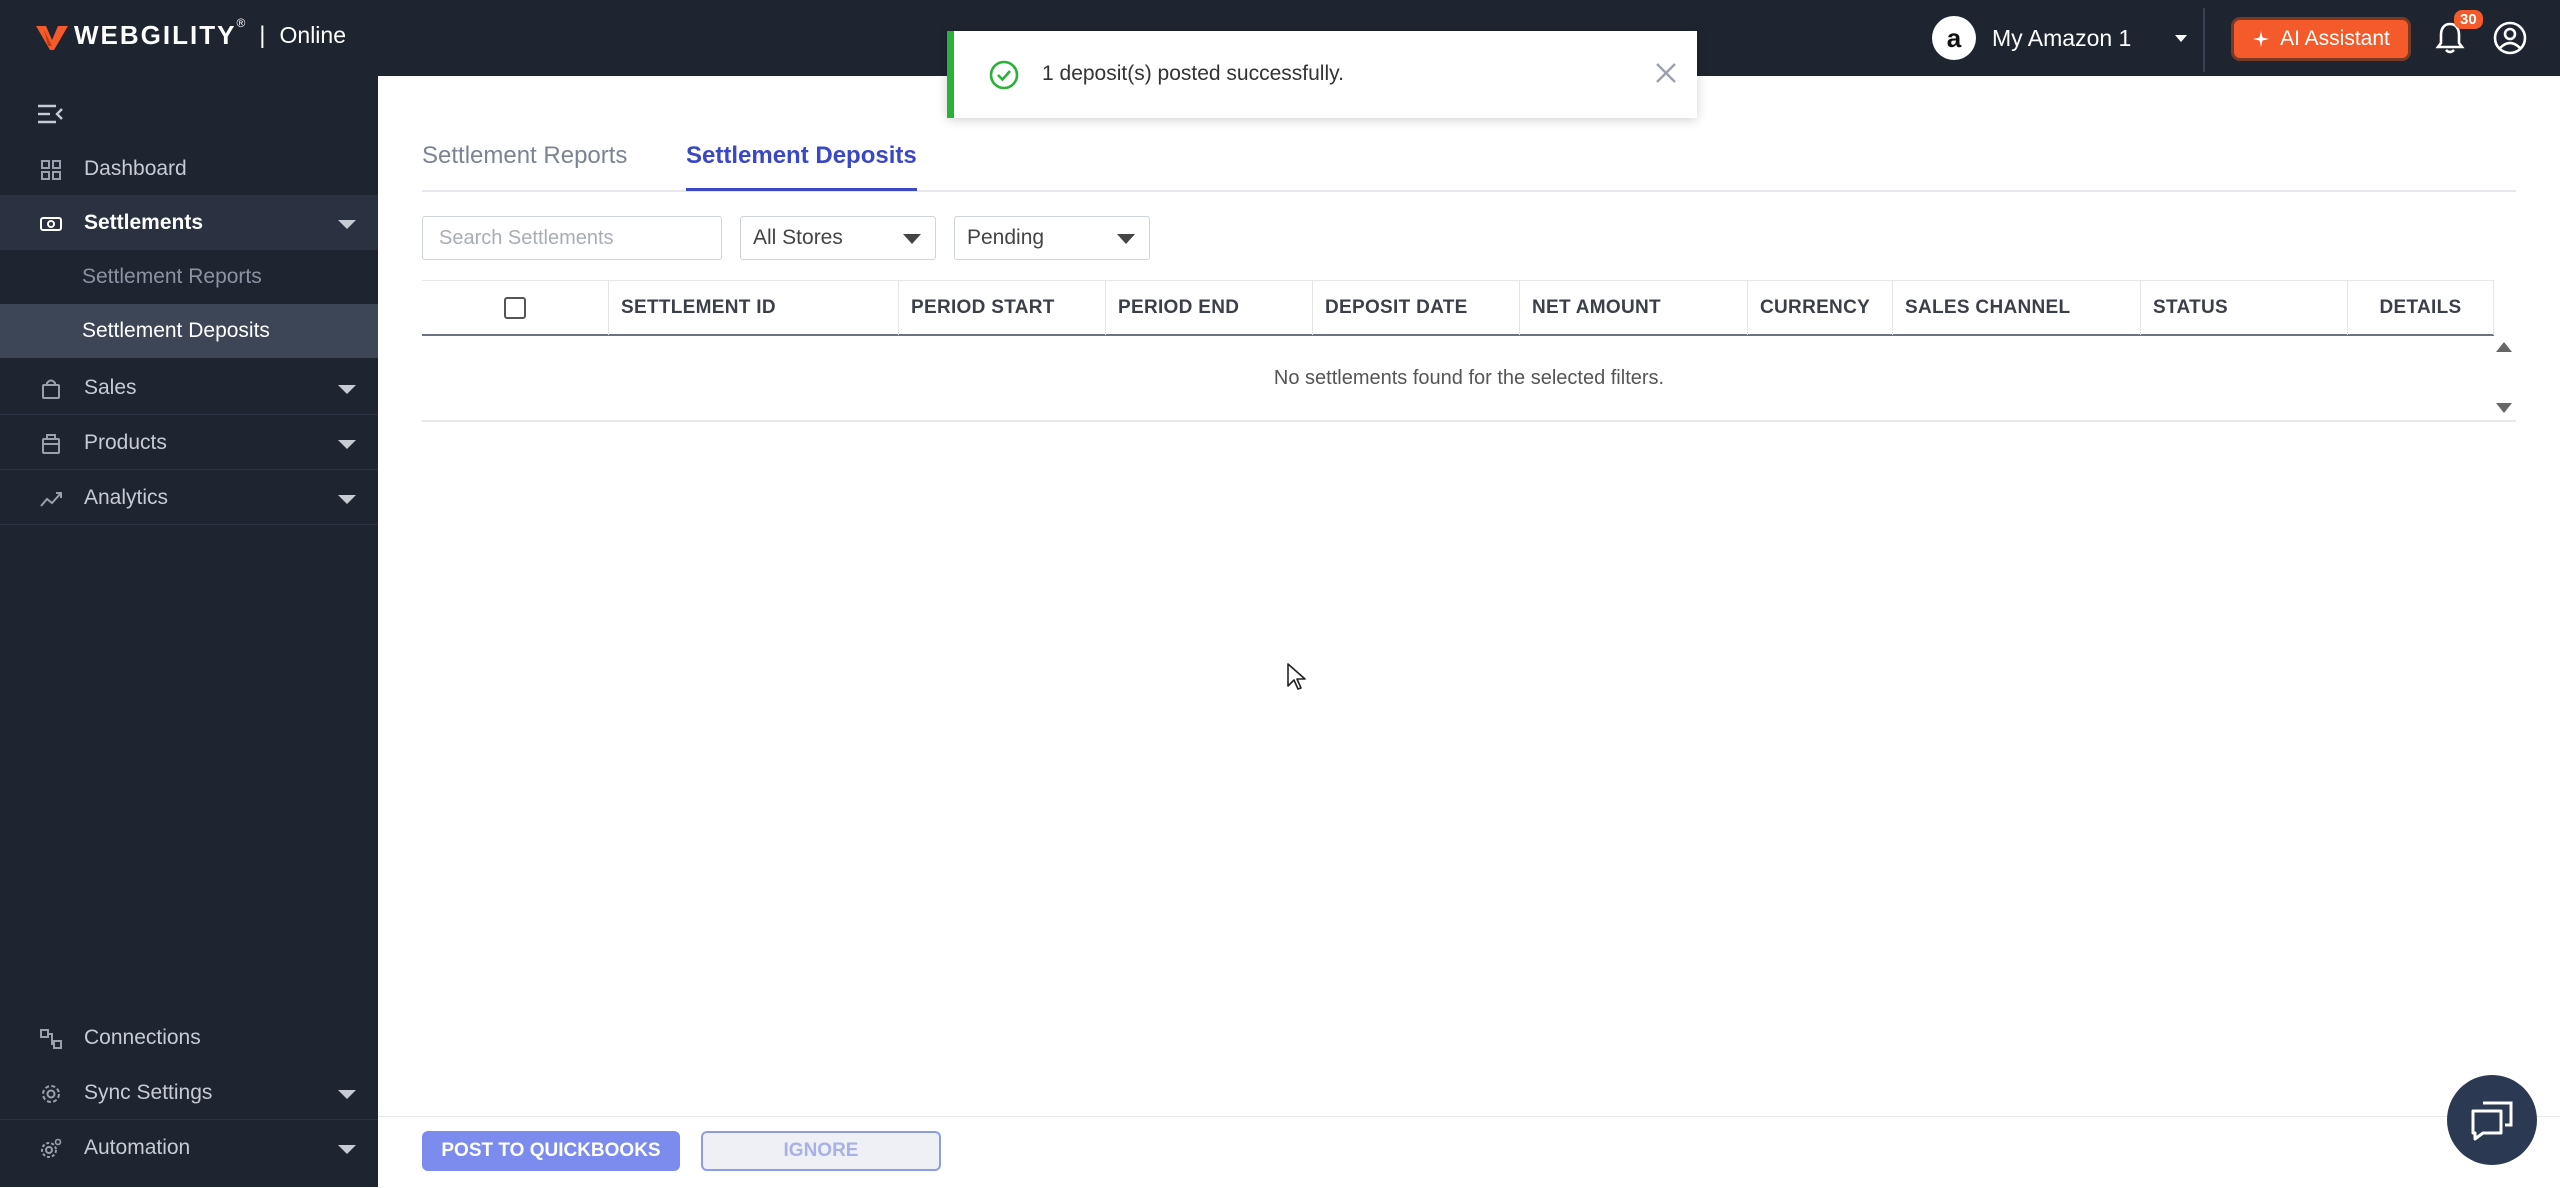  I want to click on brand-edition: Online, so click(312, 35).